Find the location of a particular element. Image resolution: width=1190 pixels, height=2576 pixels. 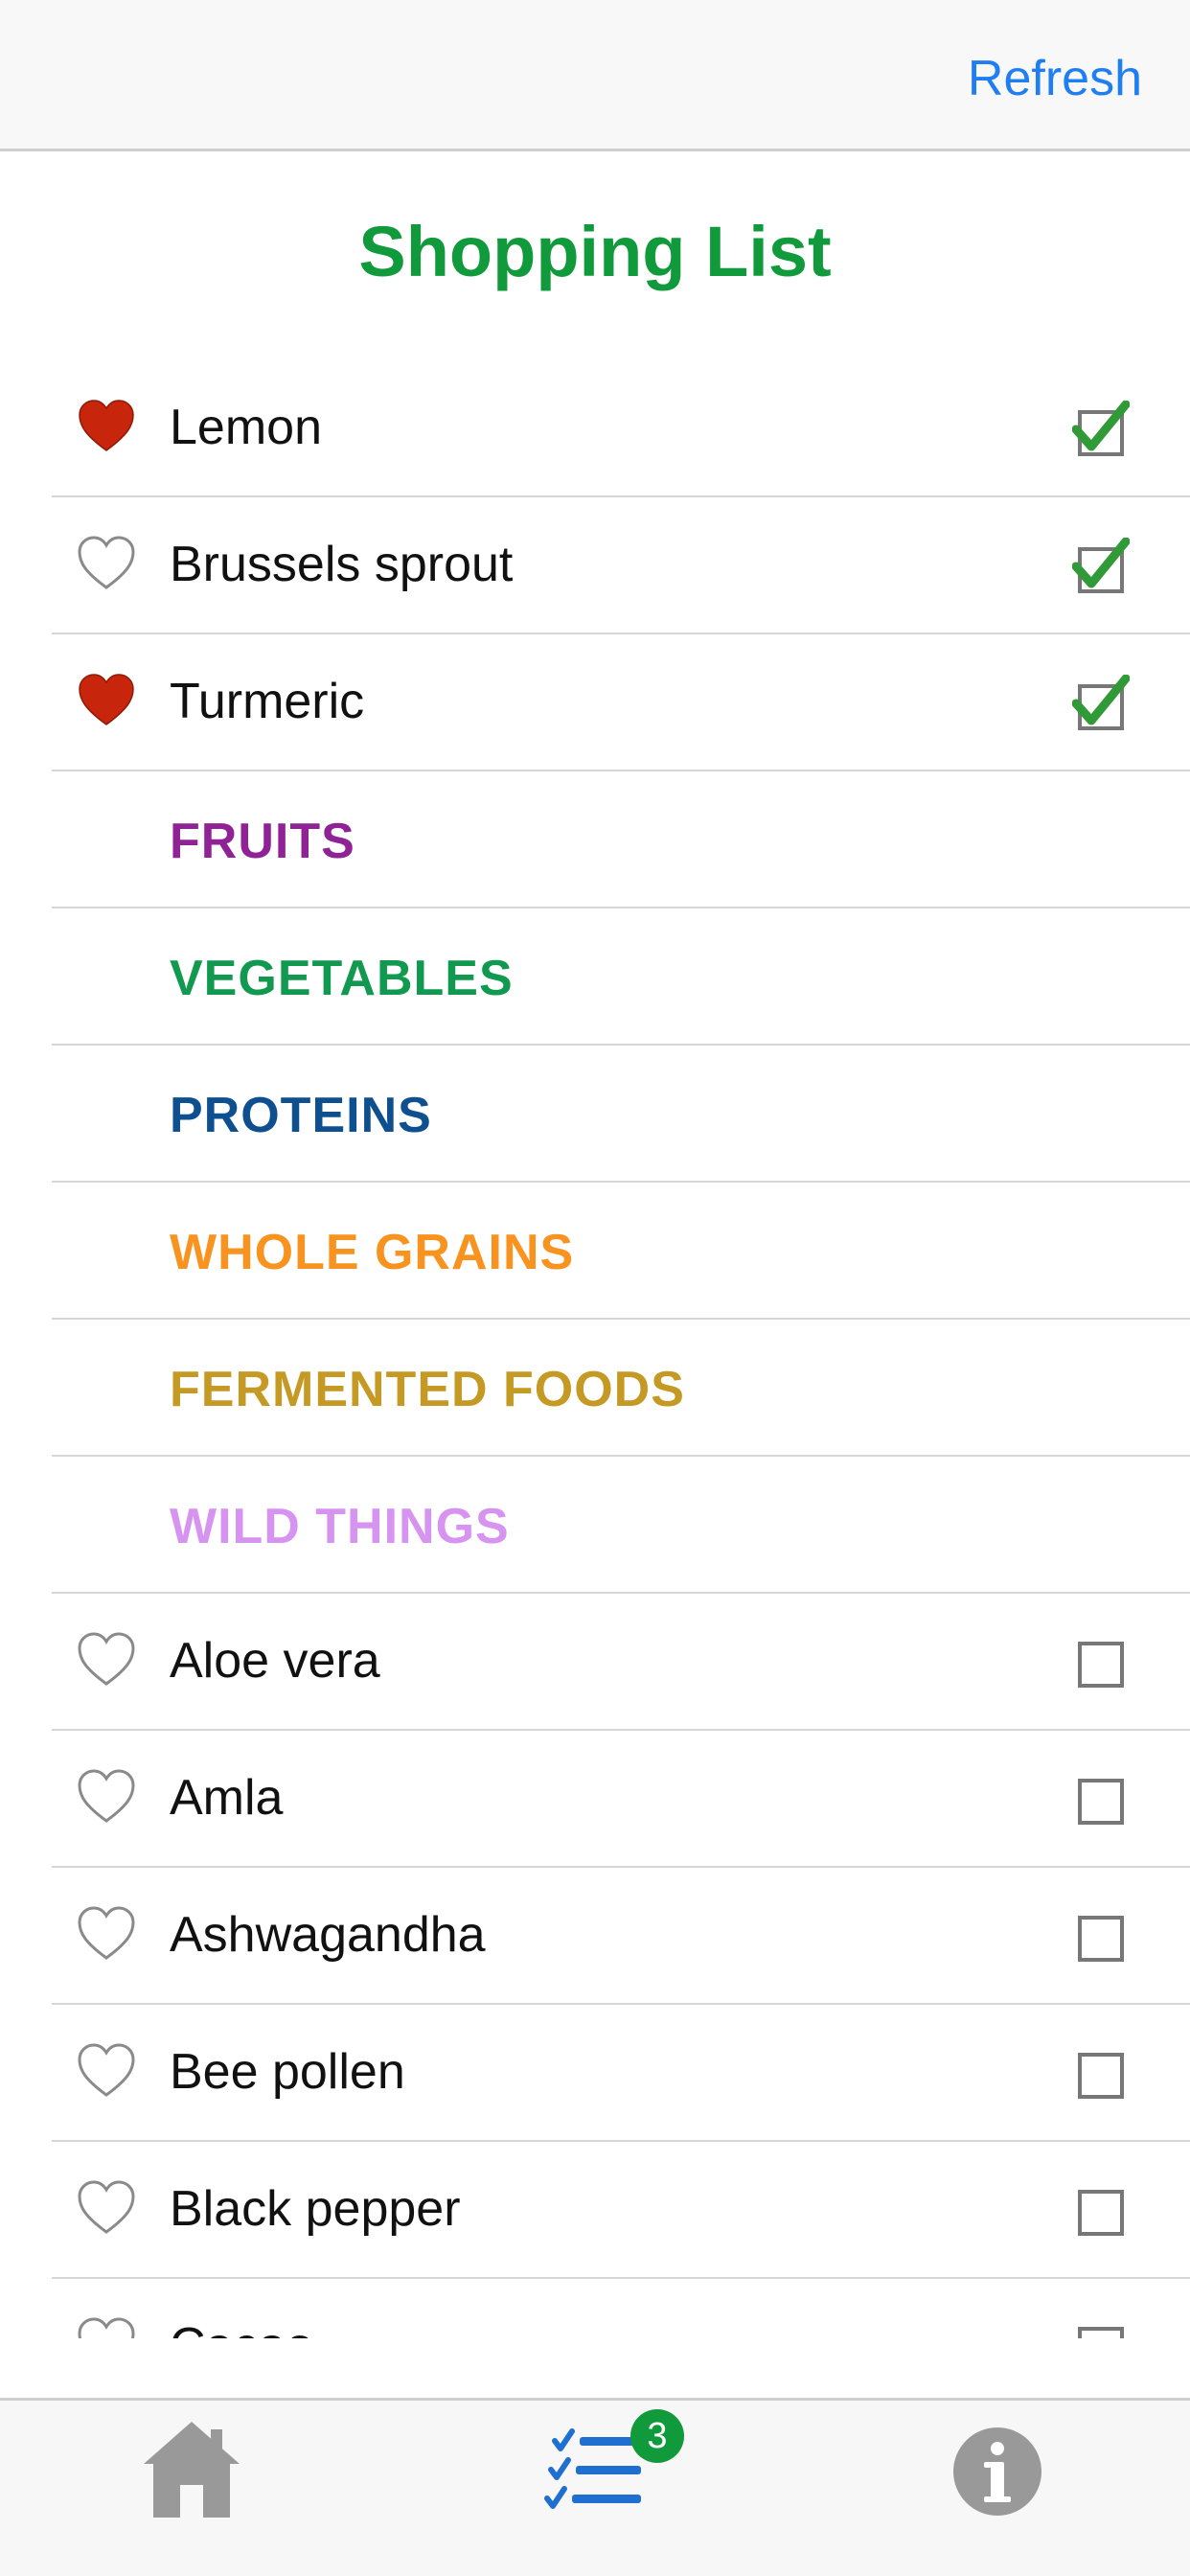

house-icon is located at coordinates (191, 2471).